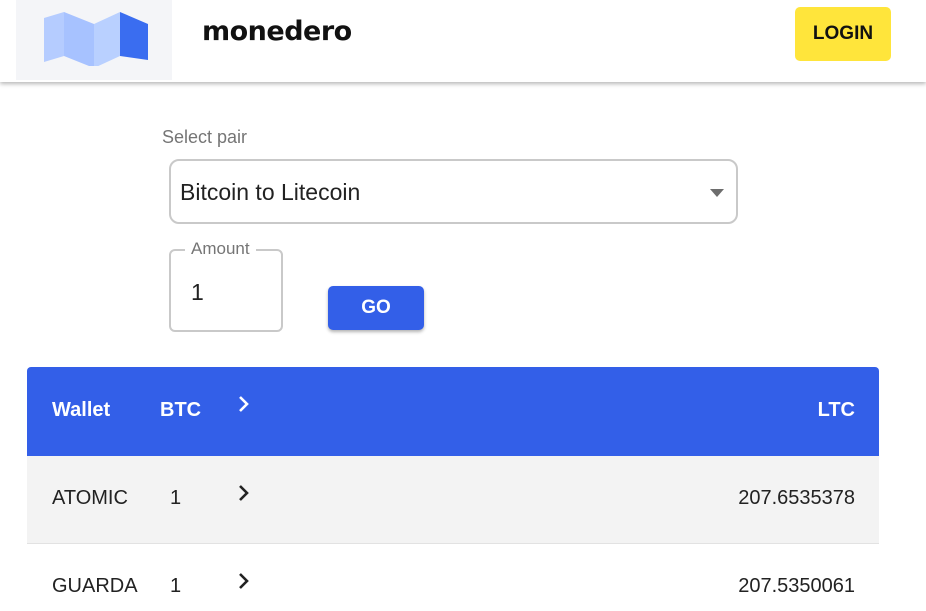 This screenshot has height=611, width=926. I want to click on login-button: LOGIN, so click(843, 34).